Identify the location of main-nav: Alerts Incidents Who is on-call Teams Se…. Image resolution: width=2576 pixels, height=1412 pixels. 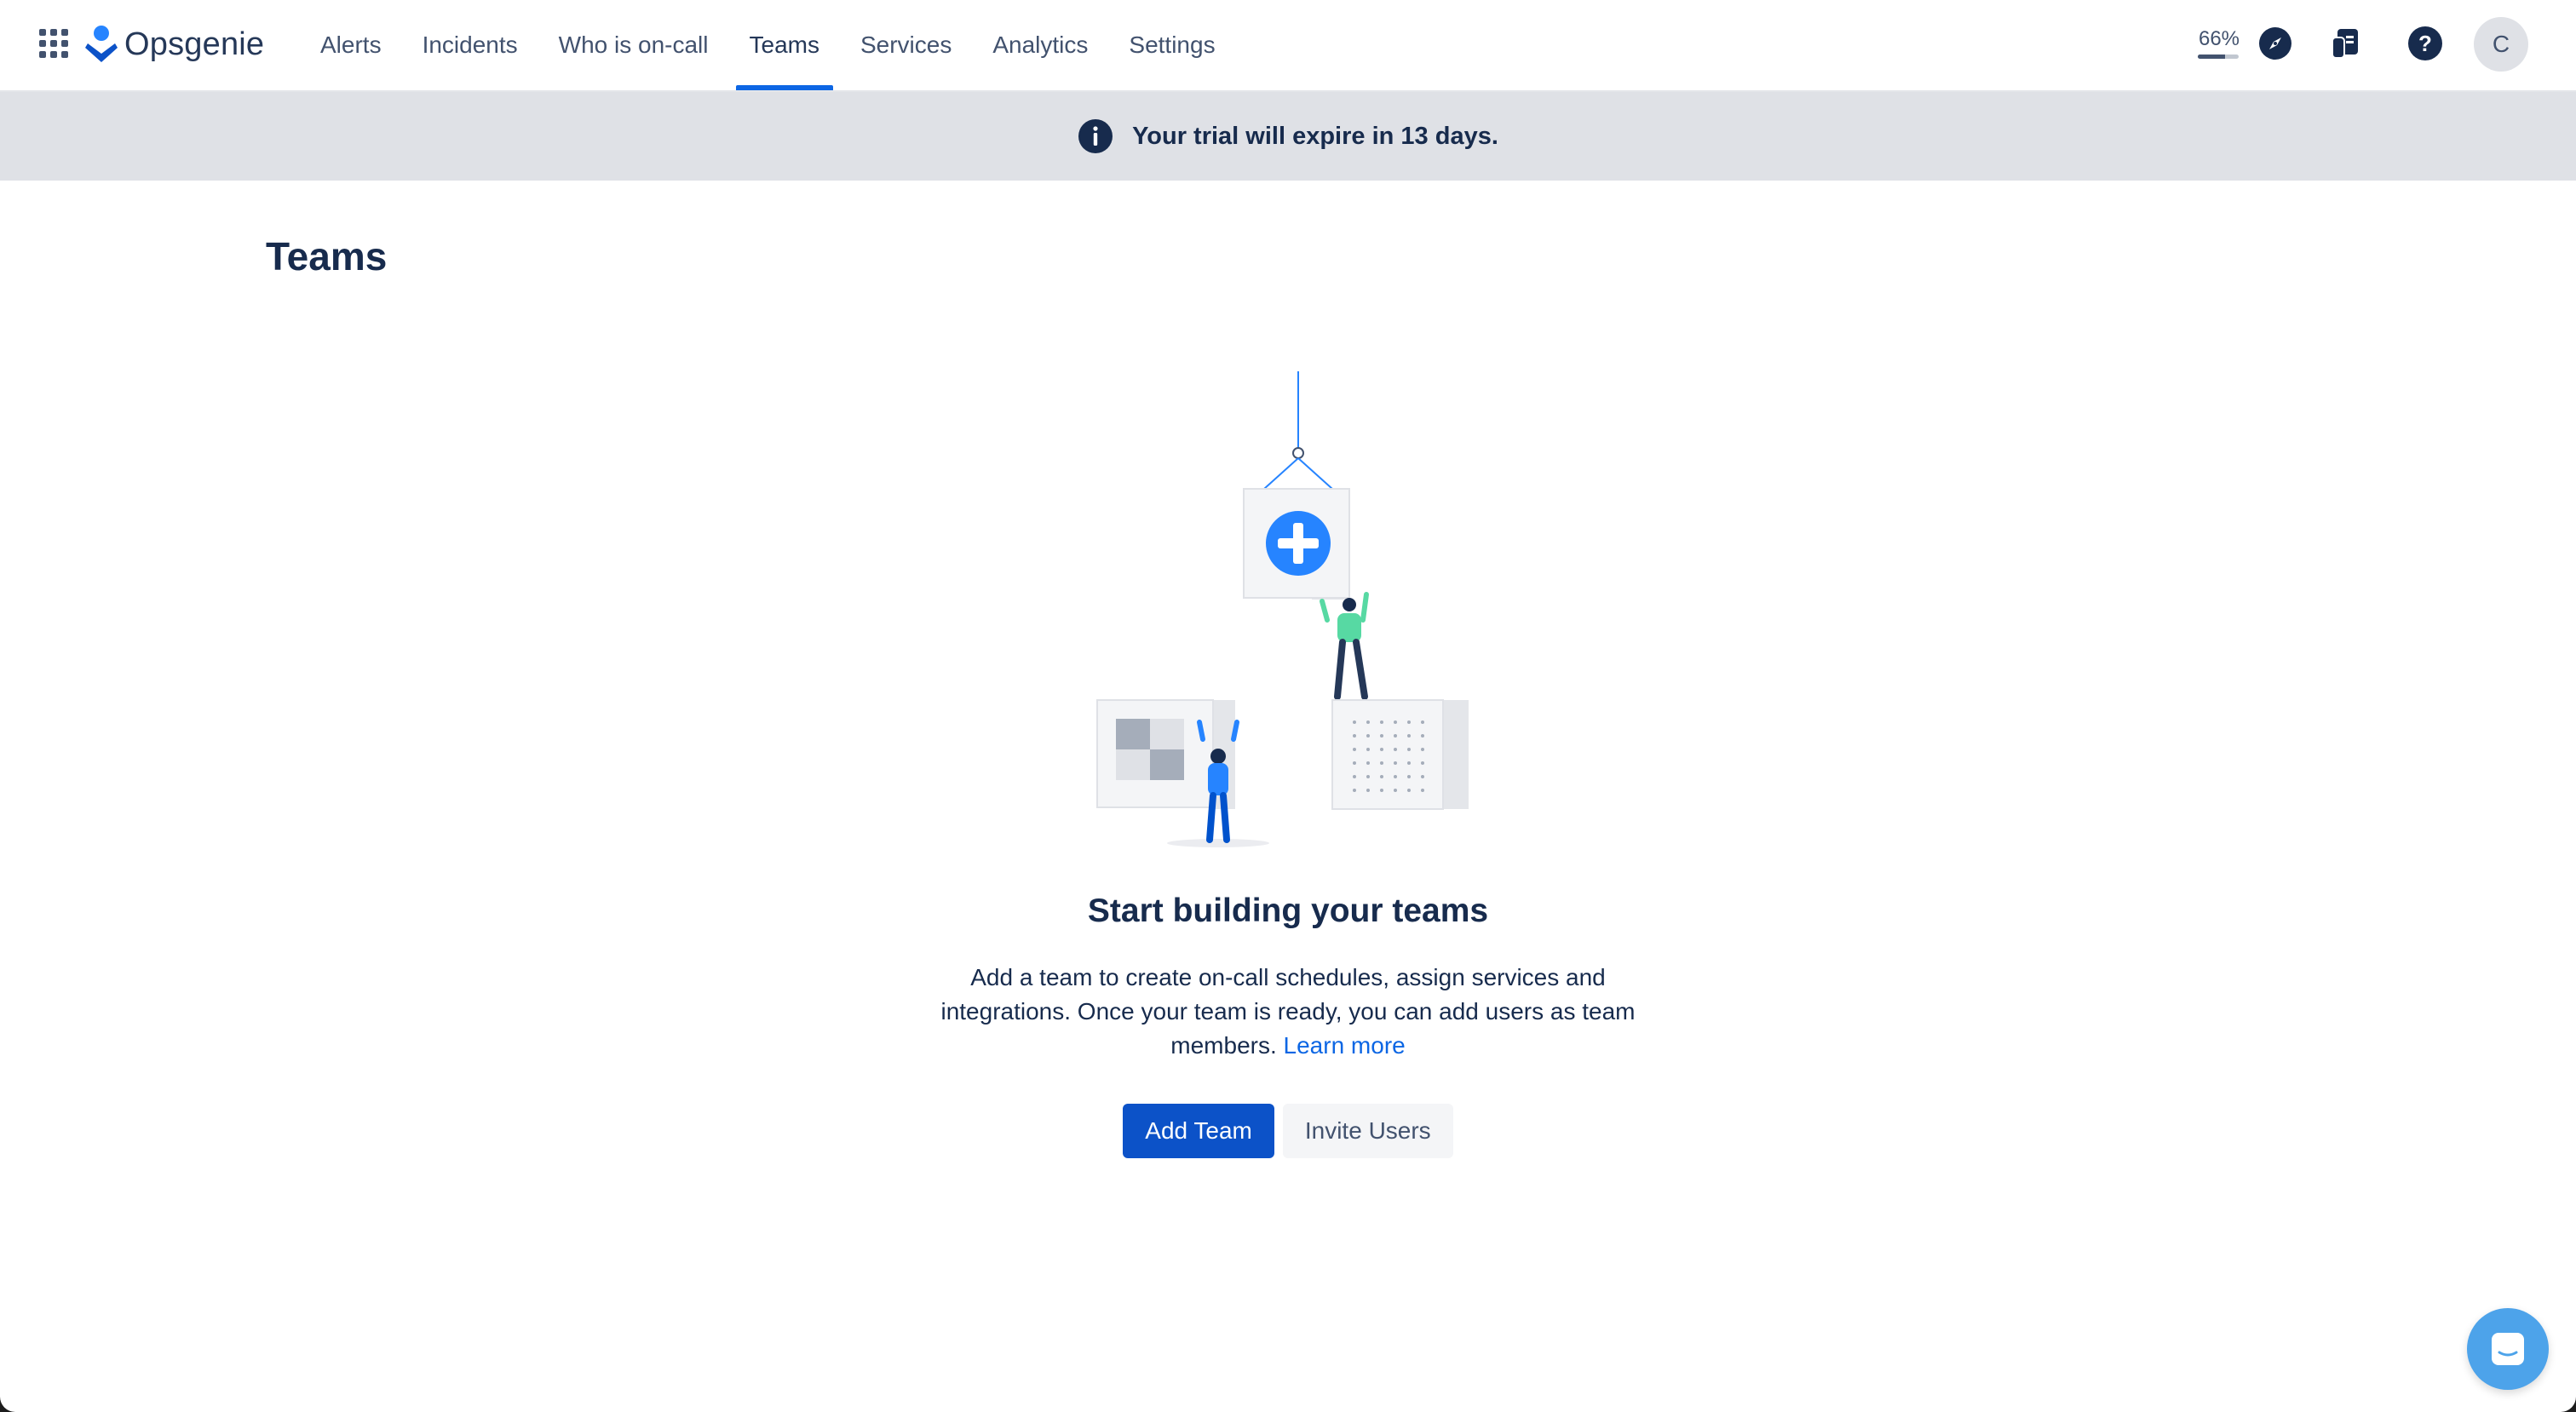
(775, 45).